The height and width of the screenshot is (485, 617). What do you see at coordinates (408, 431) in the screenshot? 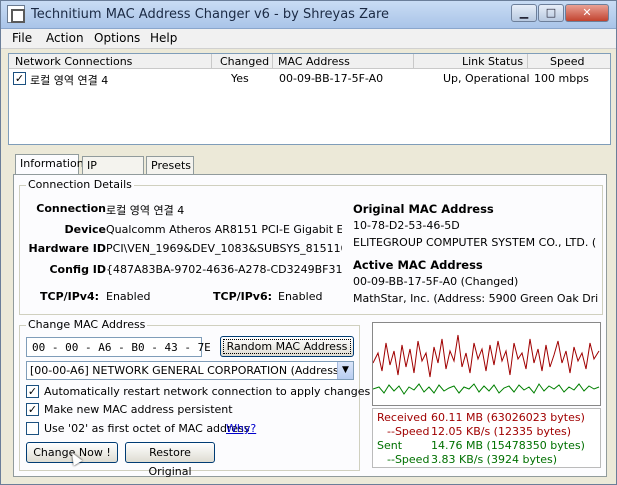
I see `received-speed-label: --Speed` at bounding box center [408, 431].